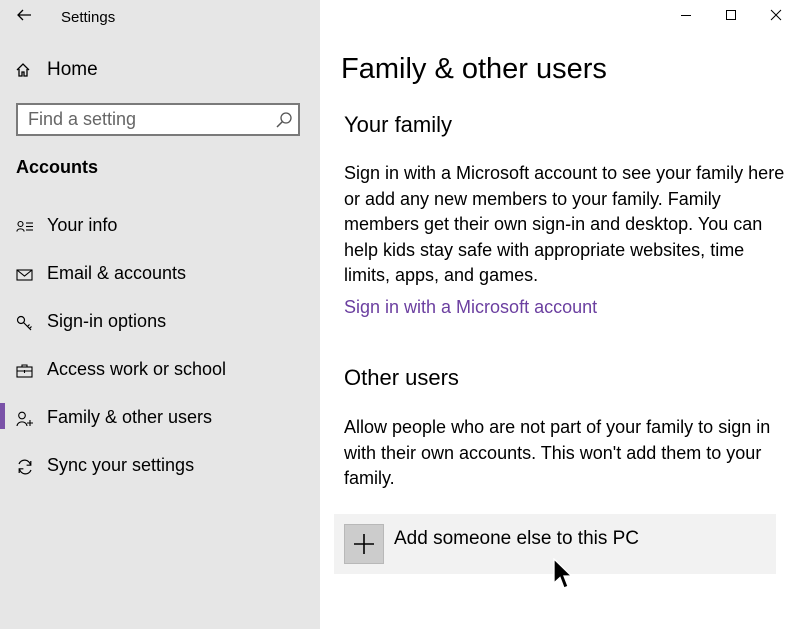 The width and height of the screenshot is (799, 629). What do you see at coordinates (82, 225) in the screenshot?
I see `nav-label: Your info` at bounding box center [82, 225].